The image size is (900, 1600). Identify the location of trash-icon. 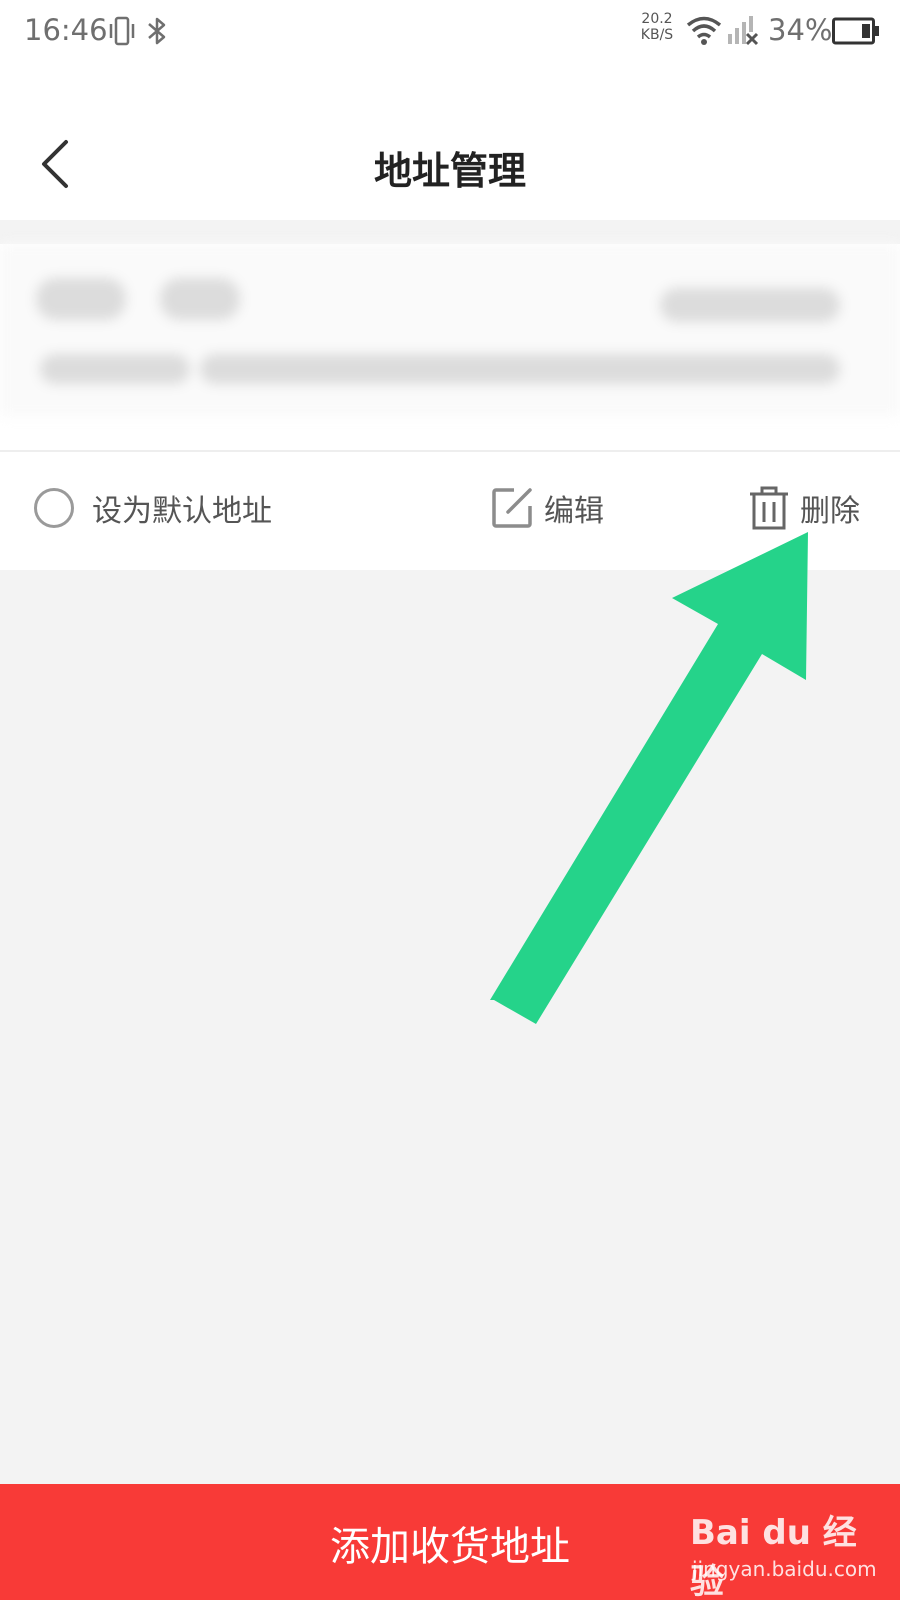
(769, 508).